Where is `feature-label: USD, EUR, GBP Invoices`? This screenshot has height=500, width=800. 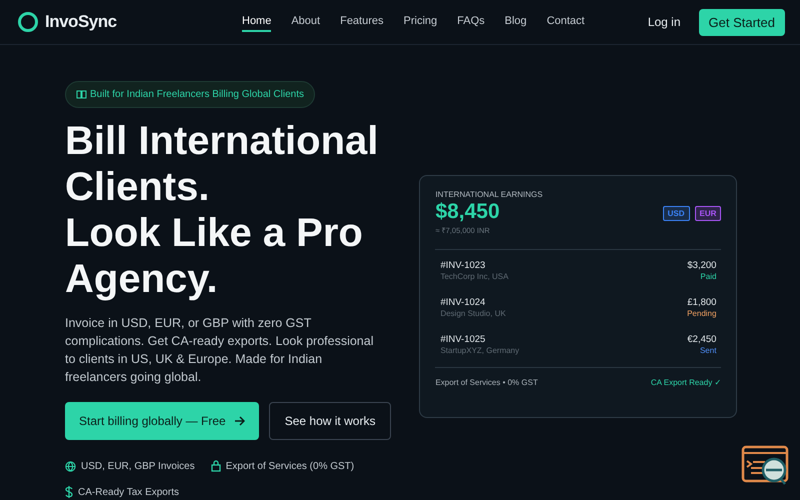 feature-label: USD, EUR, GBP Invoices is located at coordinates (138, 466).